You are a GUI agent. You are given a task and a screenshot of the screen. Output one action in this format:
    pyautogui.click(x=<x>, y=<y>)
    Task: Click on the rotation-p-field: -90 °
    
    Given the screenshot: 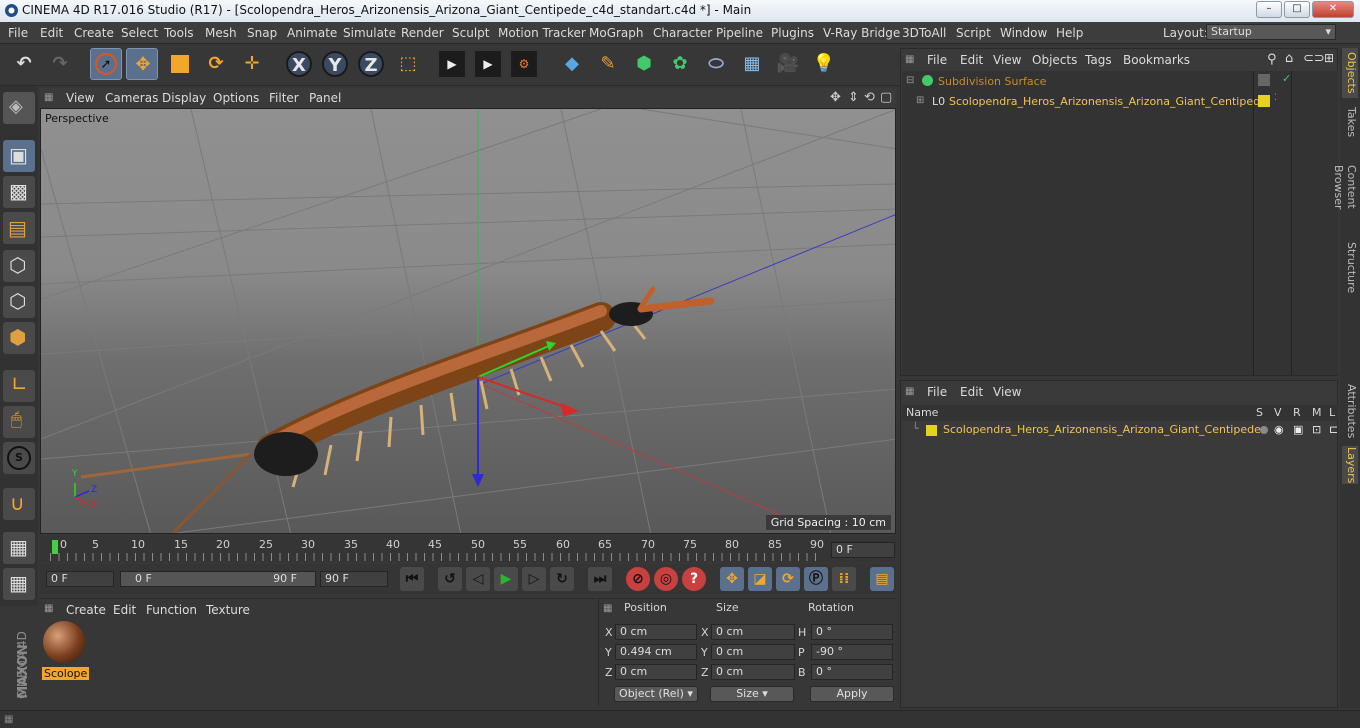 What is the action you would take?
    pyautogui.click(x=852, y=652)
    